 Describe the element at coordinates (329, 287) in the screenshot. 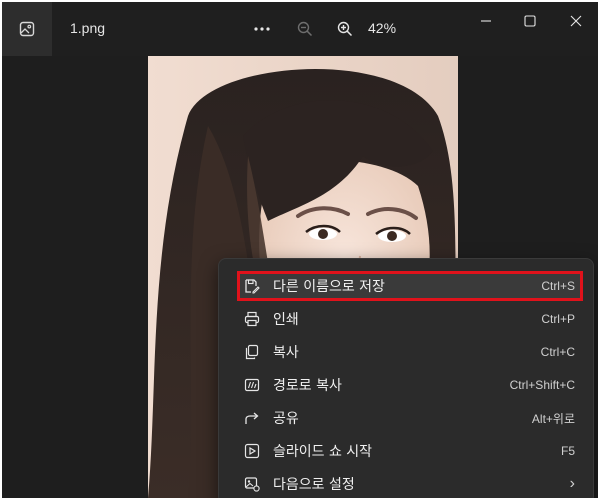

I see `menu-item-label: 다른 이름으로 저장` at that location.